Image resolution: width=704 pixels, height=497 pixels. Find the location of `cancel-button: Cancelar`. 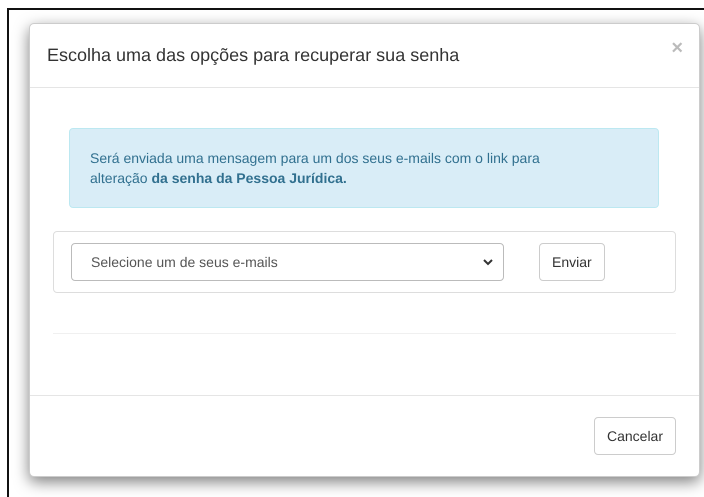

cancel-button: Cancelar is located at coordinates (635, 436).